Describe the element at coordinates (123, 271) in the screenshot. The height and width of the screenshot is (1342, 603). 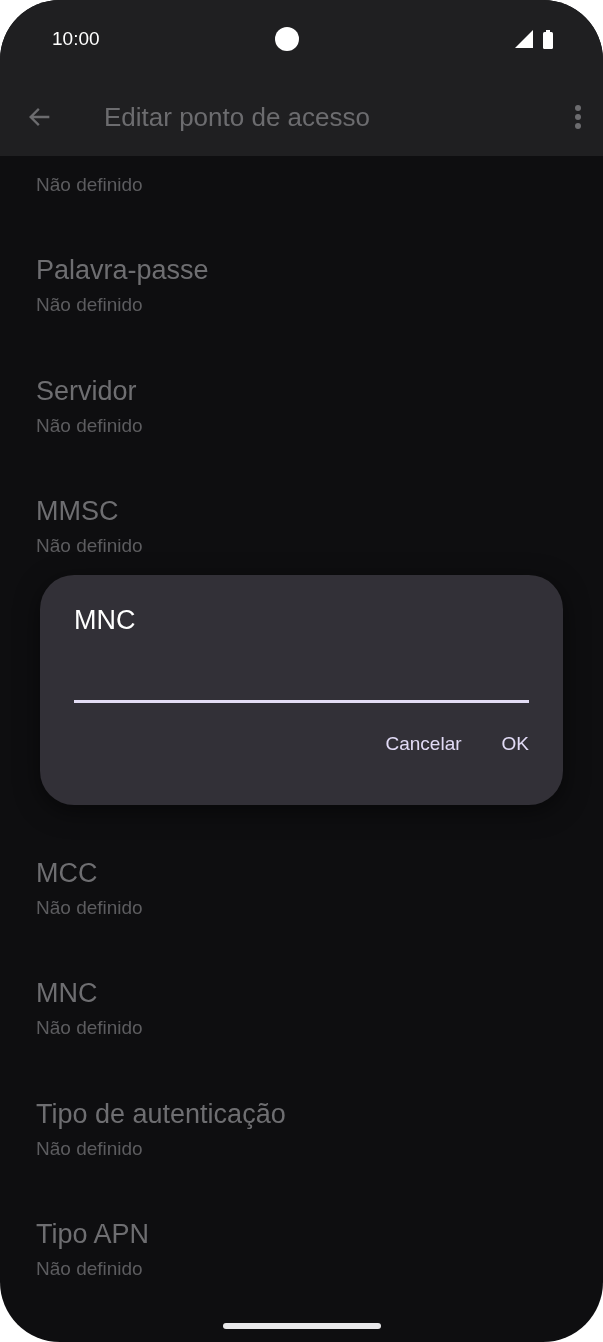
I see `setting-title: Palavra-passe` at that location.